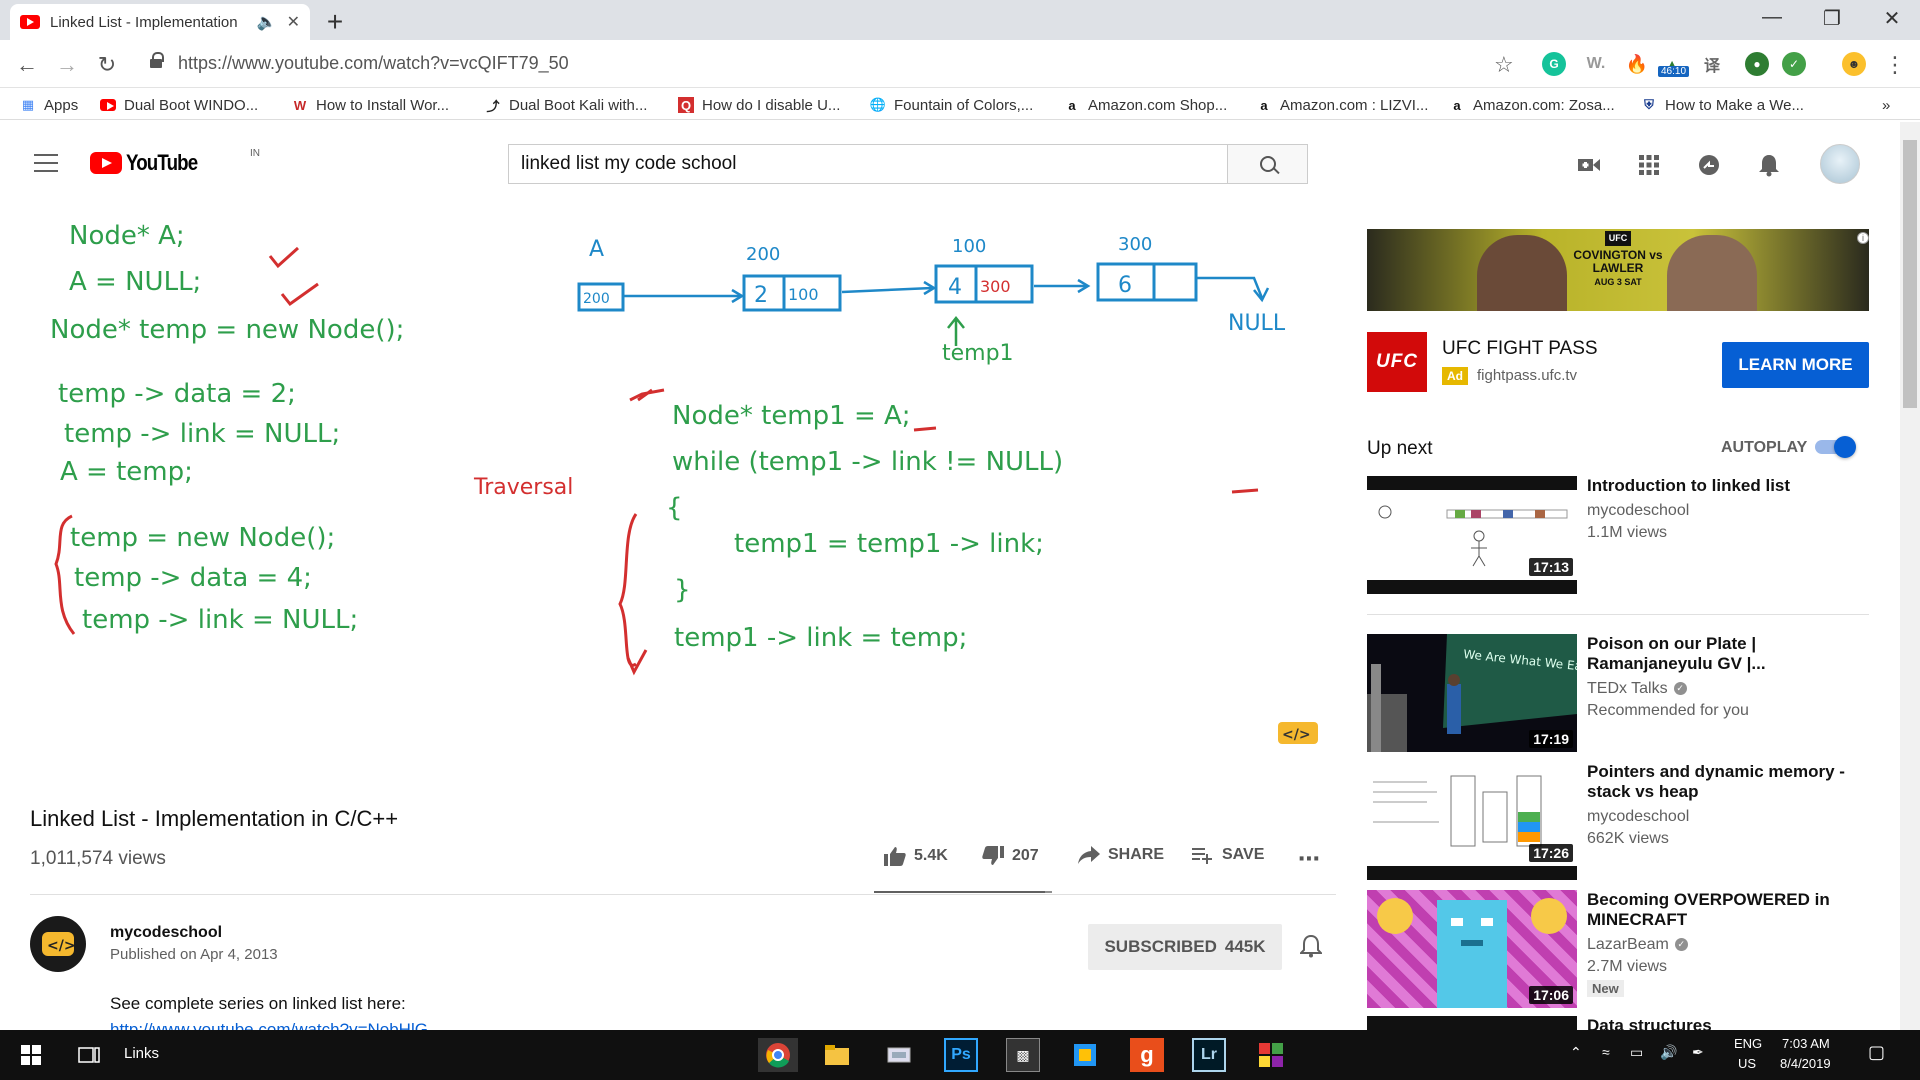  Describe the element at coordinates (175, 162) in the screenshot. I see `youtube-logo: YouTube IN` at that location.